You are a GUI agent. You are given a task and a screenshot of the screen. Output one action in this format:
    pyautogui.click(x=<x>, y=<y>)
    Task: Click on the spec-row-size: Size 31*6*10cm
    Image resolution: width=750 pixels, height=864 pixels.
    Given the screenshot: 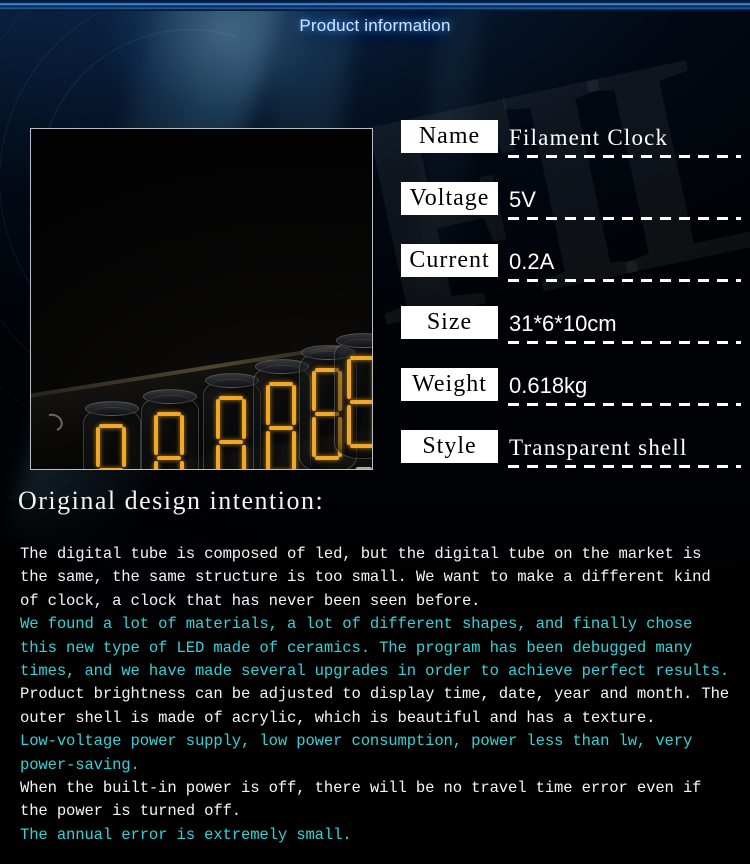 What is the action you would take?
    pyautogui.click(x=571, y=337)
    